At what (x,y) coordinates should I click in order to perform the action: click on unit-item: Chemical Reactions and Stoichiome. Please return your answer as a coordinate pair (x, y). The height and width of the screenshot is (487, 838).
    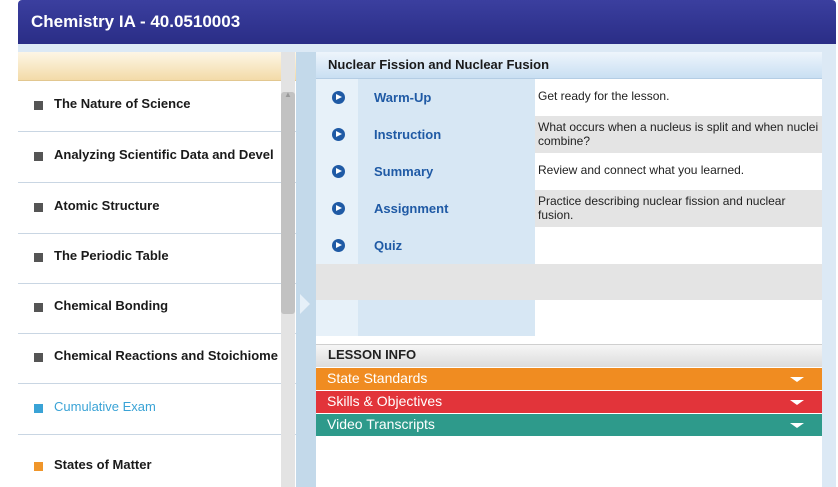
    Looking at the image, I should click on (159, 358).